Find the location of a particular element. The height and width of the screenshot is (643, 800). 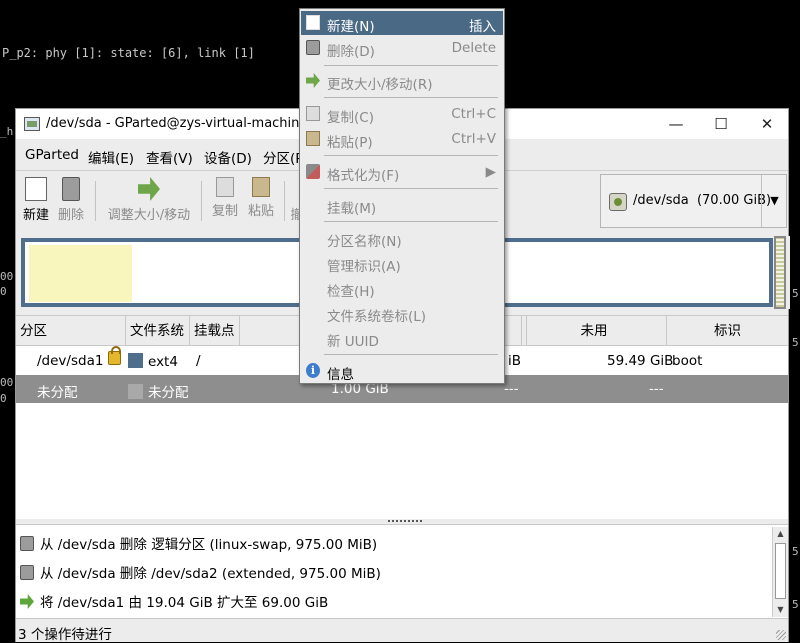

used-space-bar is located at coordinates (80, 273).